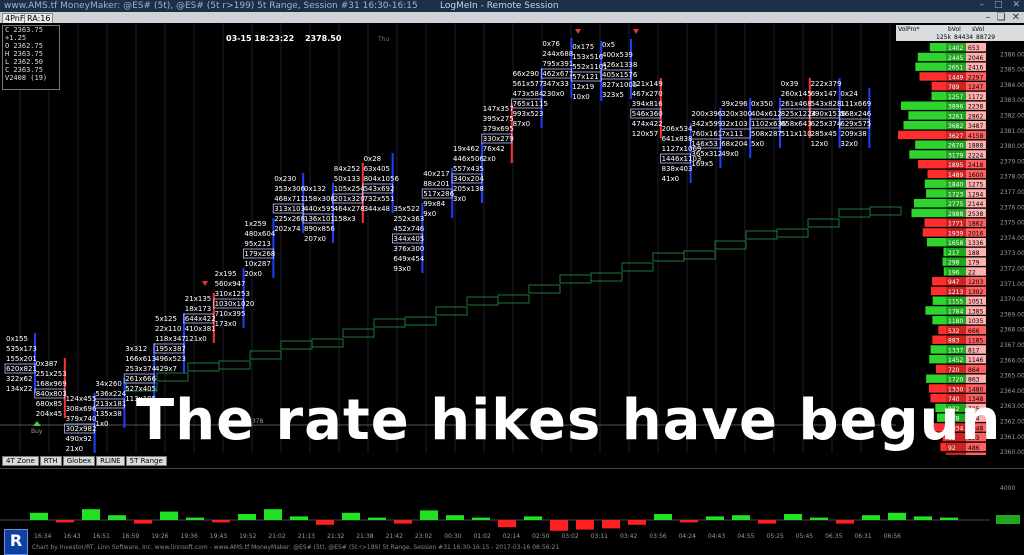 Image resolution: width=1024 pixels, height=555 pixels. What do you see at coordinates (49, 404) in the screenshot?
I see `footprint-cell: 680x85` at bounding box center [49, 404].